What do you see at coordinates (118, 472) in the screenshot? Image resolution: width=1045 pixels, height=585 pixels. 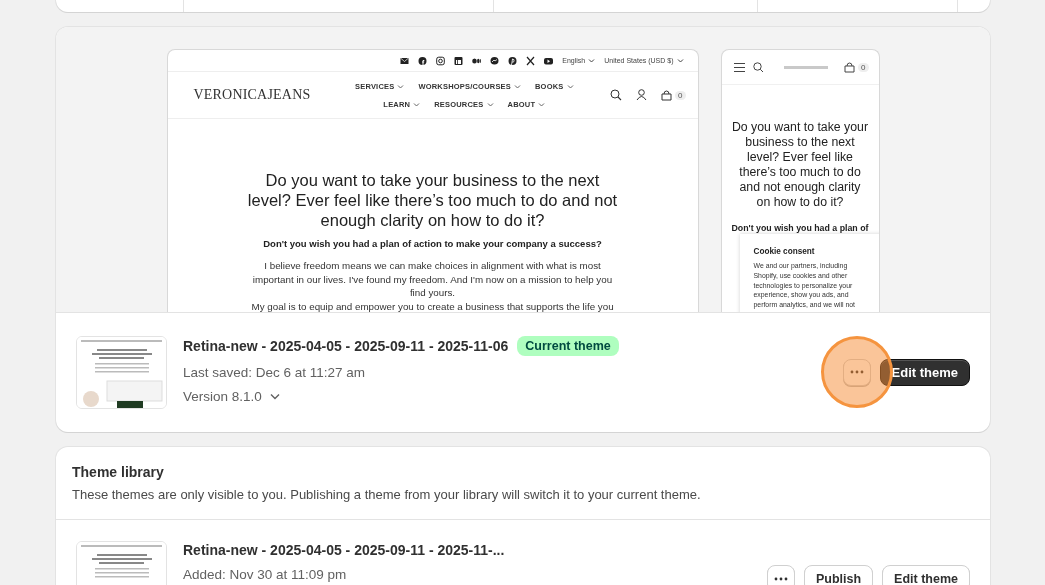 I see `section-title: Theme library` at bounding box center [118, 472].